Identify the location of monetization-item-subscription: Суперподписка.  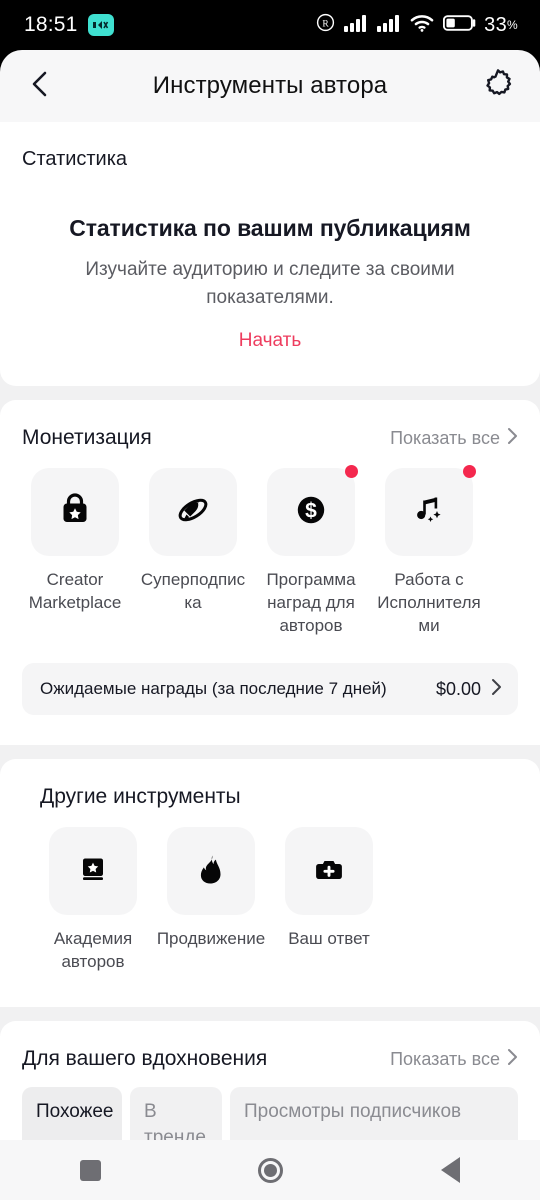
(193, 552).